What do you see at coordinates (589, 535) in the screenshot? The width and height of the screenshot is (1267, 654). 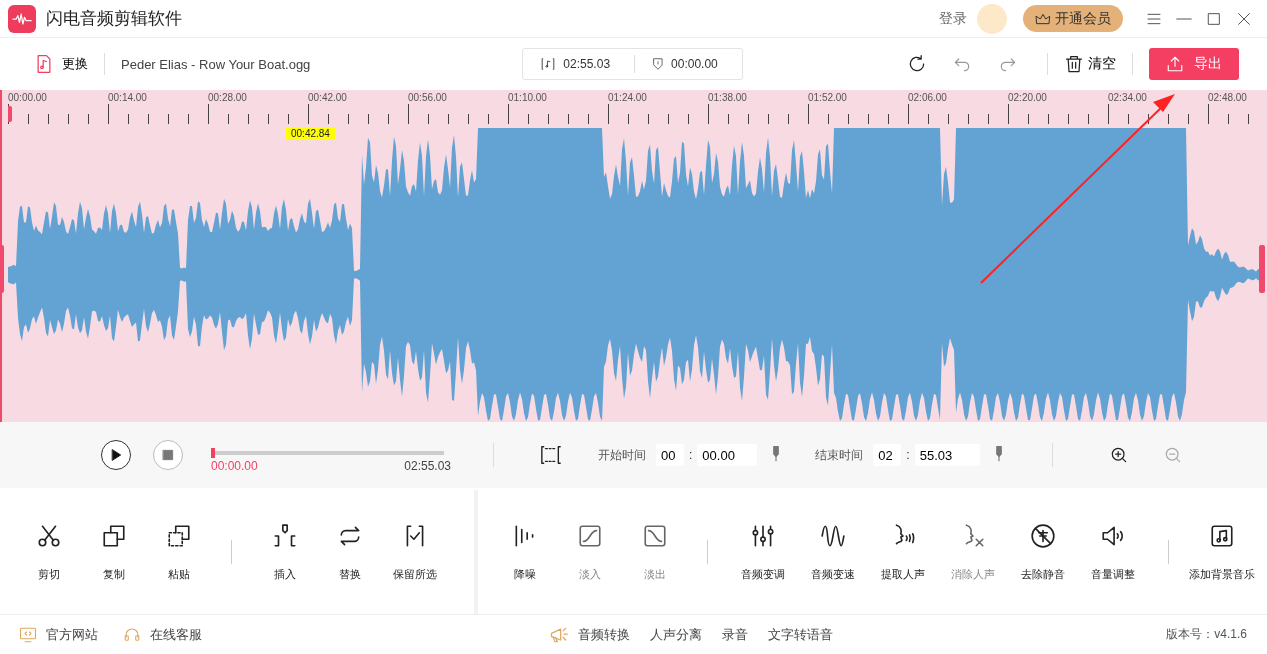 I see `fade-in-icon` at bounding box center [589, 535].